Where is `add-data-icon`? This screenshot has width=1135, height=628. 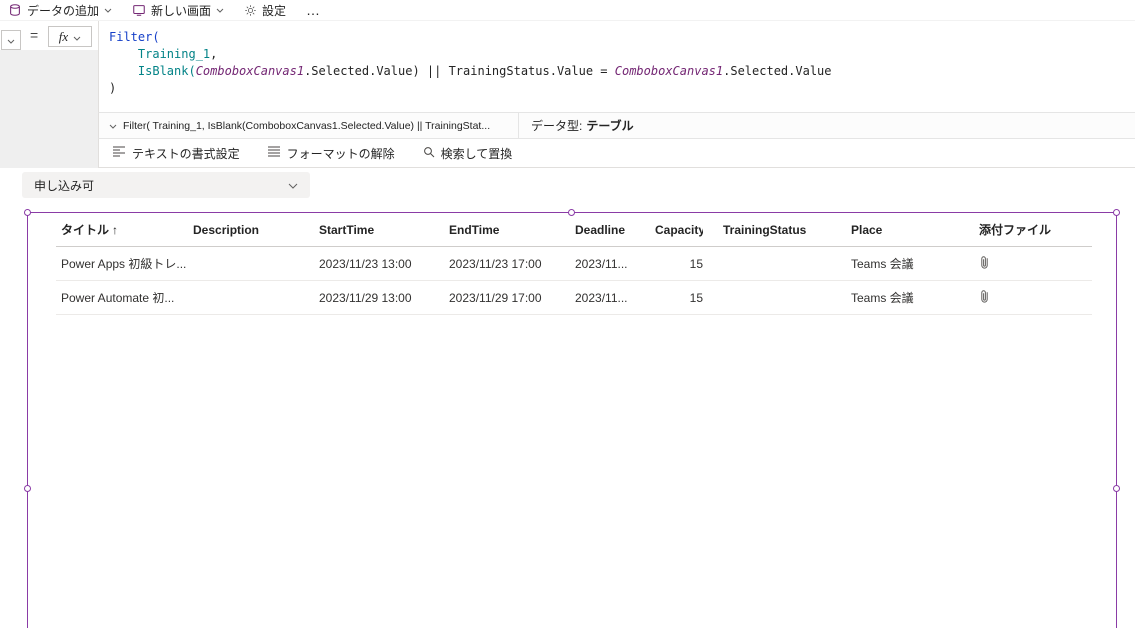 add-data-icon is located at coordinates (15, 10).